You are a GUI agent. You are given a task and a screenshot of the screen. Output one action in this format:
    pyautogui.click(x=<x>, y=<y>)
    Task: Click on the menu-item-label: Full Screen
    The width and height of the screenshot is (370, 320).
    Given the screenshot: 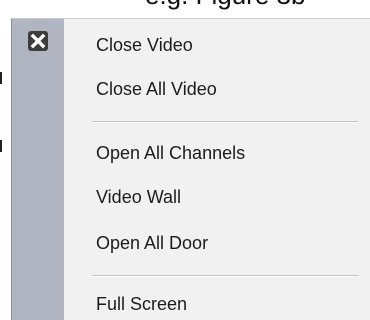 What is the action you would take?
    pyautogui.click(x=142, y=304)
    